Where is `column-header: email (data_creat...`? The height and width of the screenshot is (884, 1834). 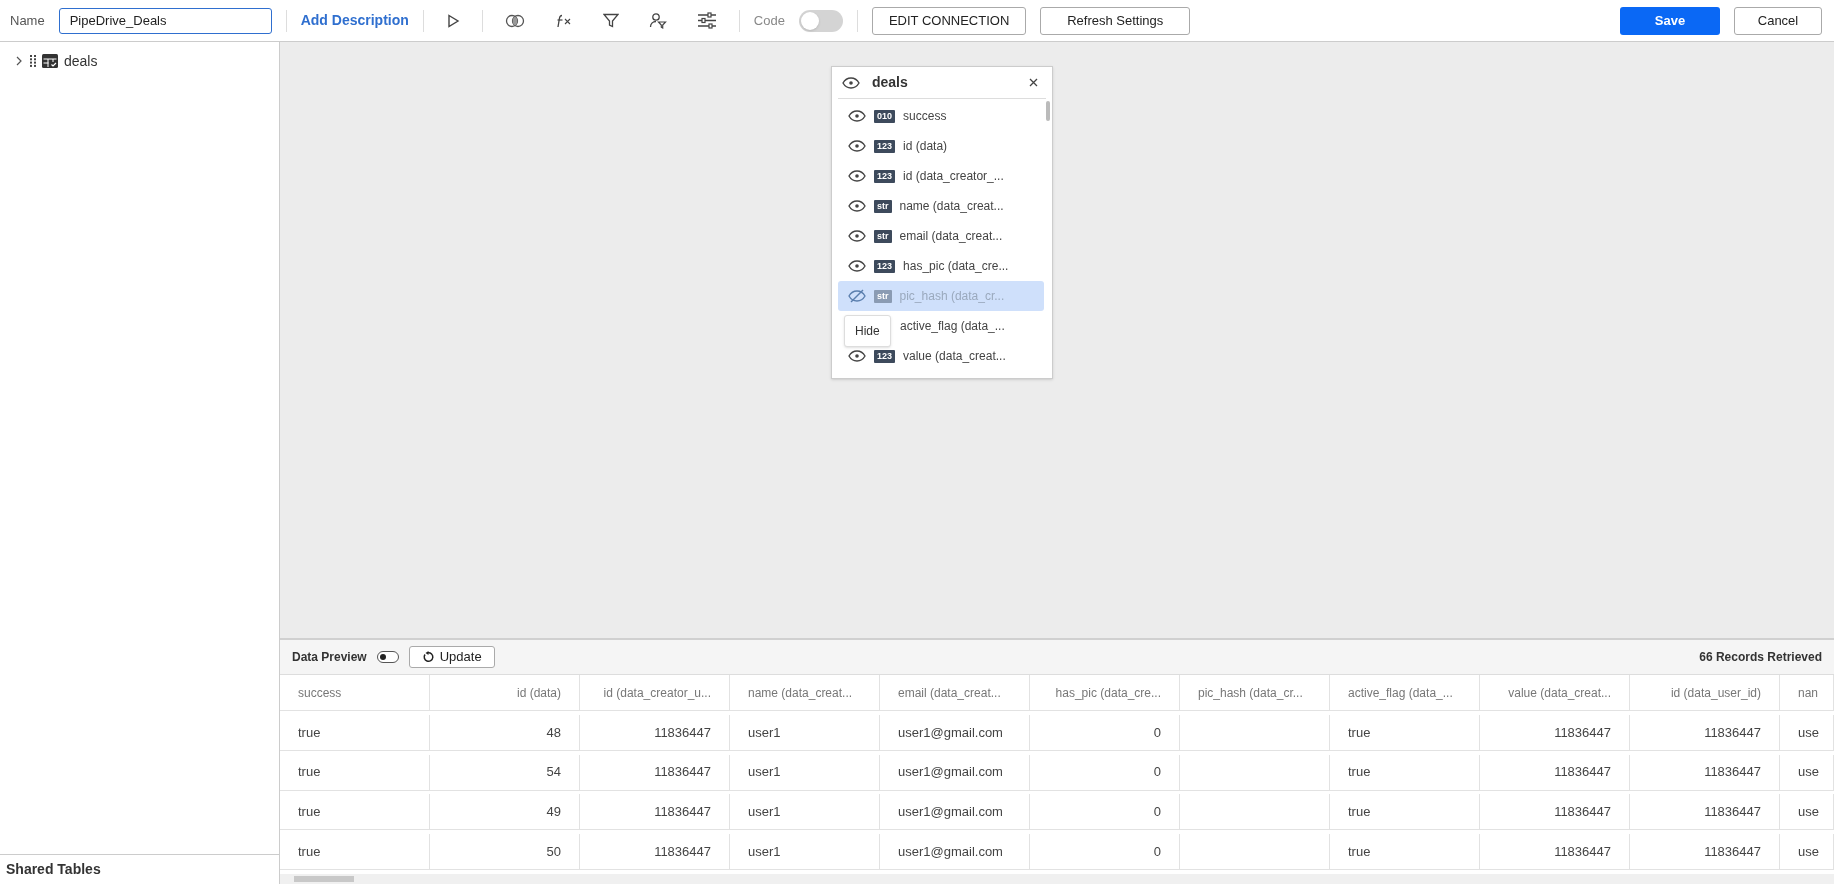 column-header: email (data_creat... is located at coordinates (955, 693).